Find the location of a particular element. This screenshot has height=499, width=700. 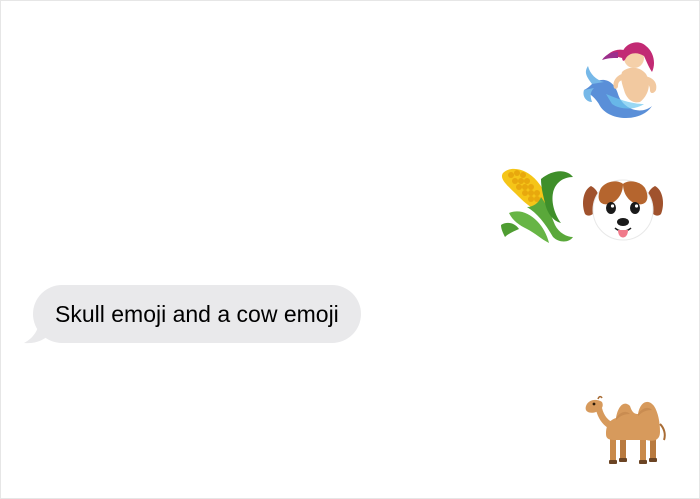

mermaid-icon is located at coordinates (620, 80).